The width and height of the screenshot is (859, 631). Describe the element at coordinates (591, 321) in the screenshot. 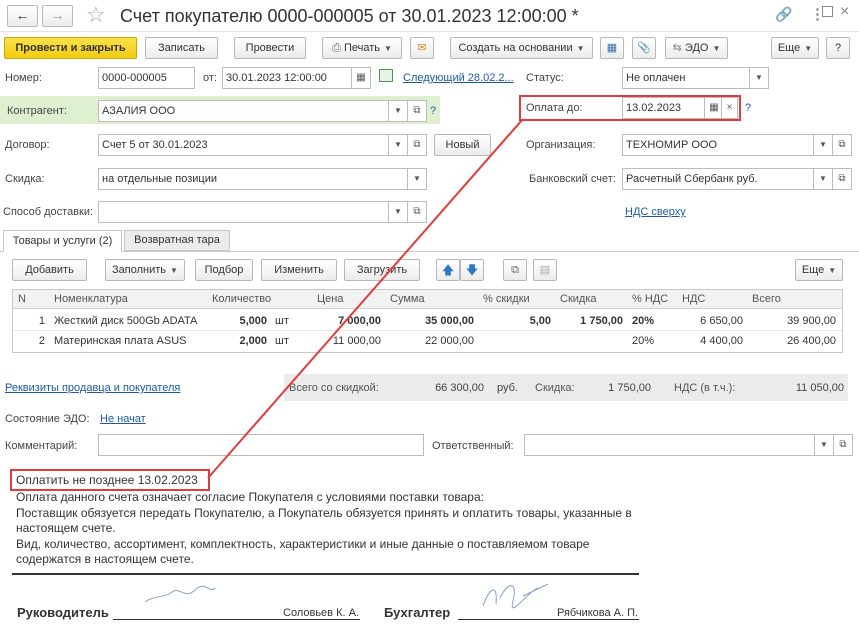

I see `row1-disc: 1 750,00` at that location.